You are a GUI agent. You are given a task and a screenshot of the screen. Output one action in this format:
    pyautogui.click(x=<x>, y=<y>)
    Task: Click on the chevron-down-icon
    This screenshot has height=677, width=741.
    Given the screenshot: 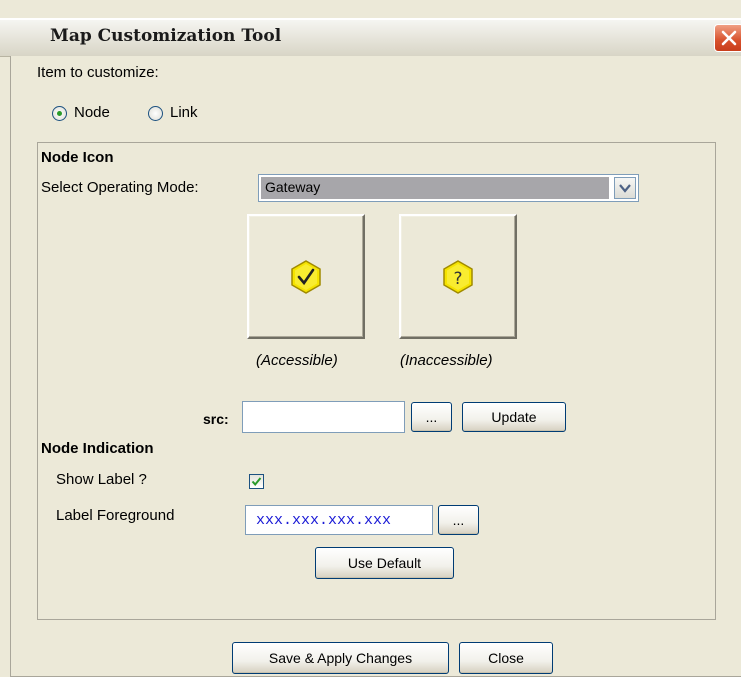 What is the action you would take?
    pyautogui.click(x=625, y=188)
    